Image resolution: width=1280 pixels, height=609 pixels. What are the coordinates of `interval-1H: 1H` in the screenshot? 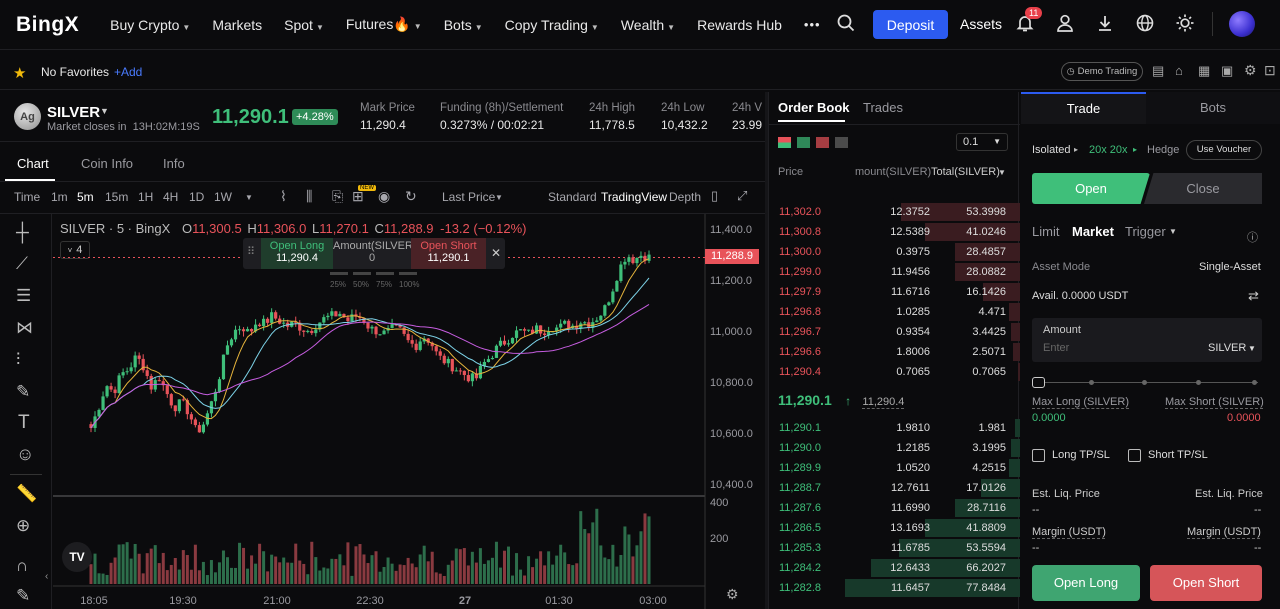 It's located at (145, 197).